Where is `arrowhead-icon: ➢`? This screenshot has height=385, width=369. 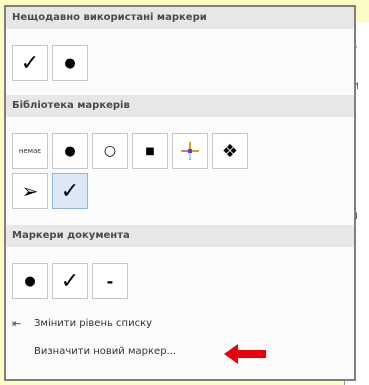
arrowhead-icon: ➢ is located at coordinates (30, 191).